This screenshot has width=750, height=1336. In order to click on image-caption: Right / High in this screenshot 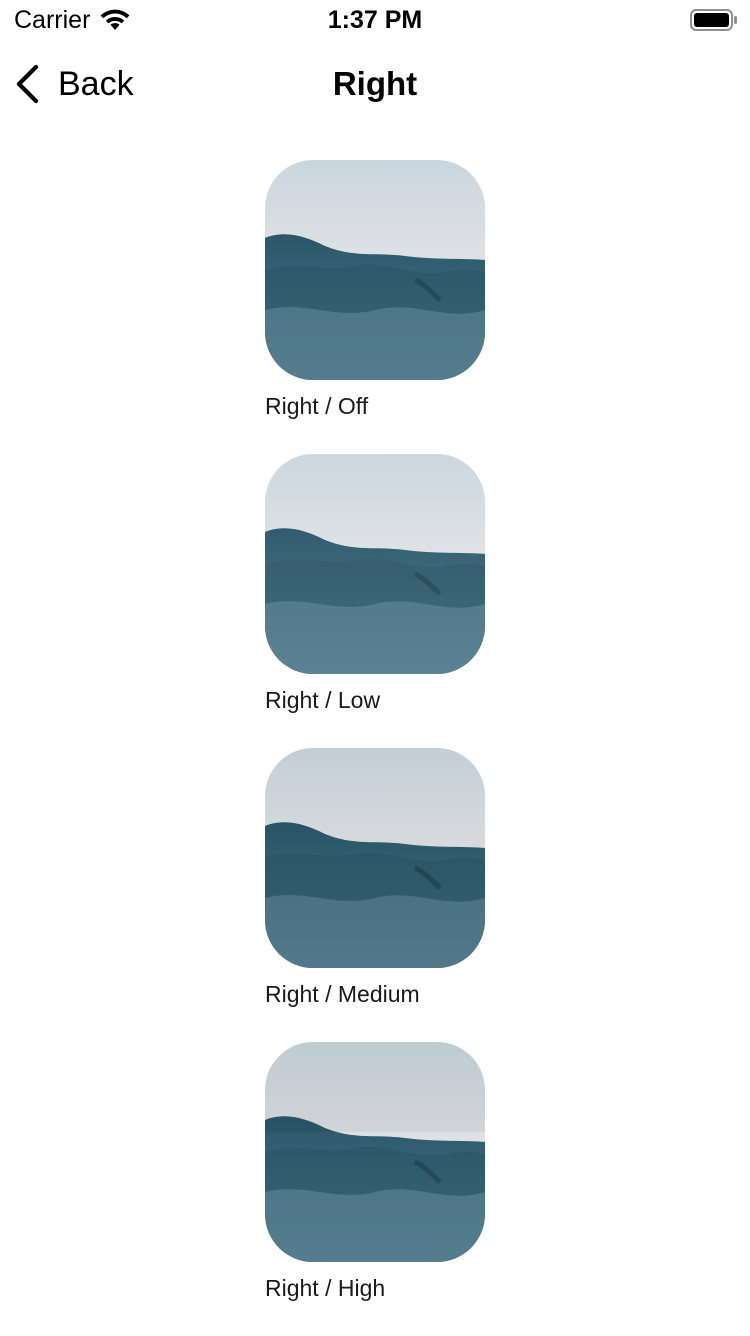, I will do `click(325, 1288)`.